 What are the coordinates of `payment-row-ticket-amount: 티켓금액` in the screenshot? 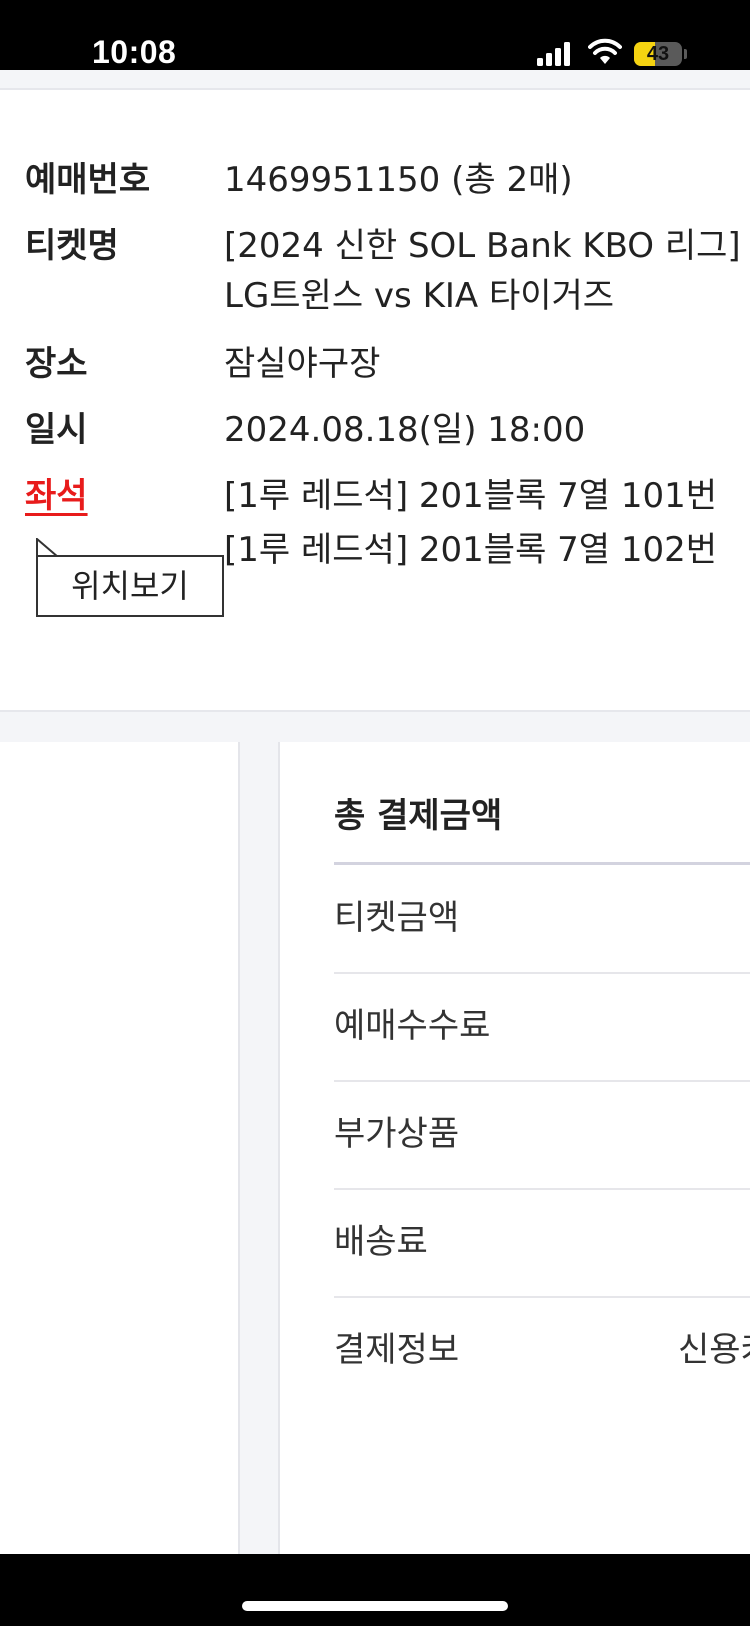 It's located at (542, 920).